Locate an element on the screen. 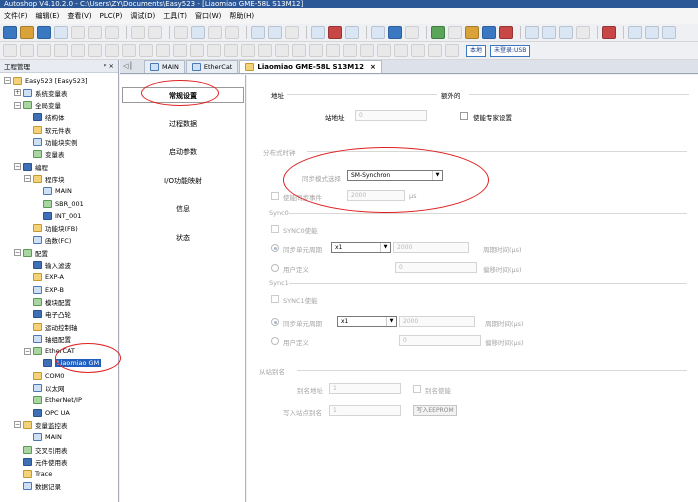 This screenshot has width=698, height=502. sync0-user-input: 0 is located at coordinates (436, 267).